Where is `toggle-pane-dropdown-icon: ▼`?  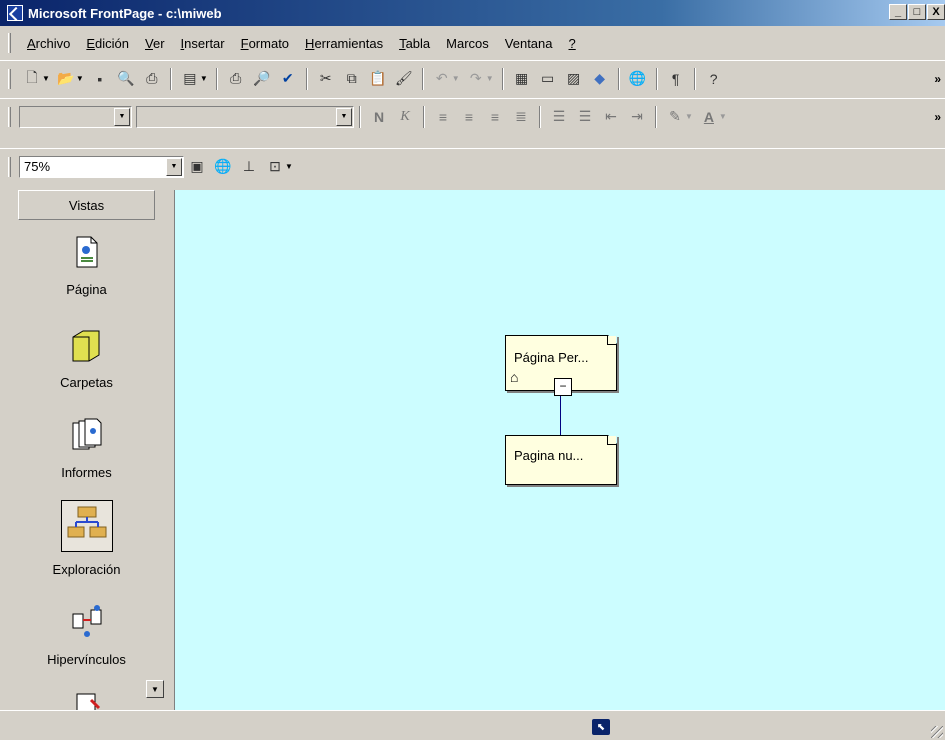
toggle-pane-dropdown-icon: ▼ is located at coordinates (204, 78).